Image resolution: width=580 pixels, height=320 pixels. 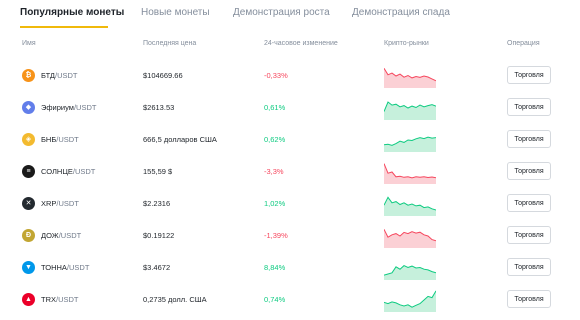 What do you see at coordinates (57, 107) in the screenshot?
I see `coin-base-symbol: Эфириум` at bounding box center [57, 107].